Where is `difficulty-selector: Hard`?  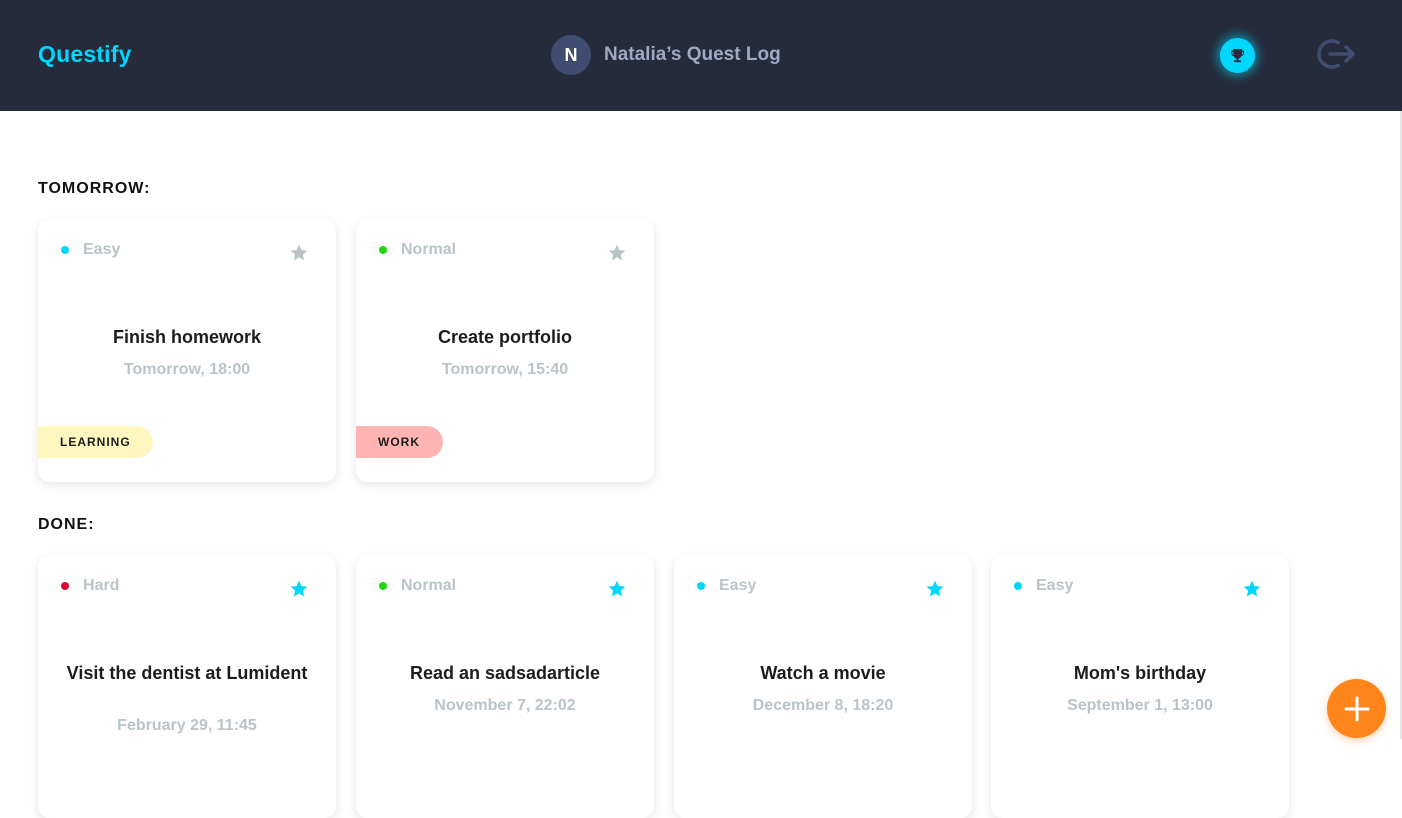 difficulty-selector: Hard is located at coordinates (90, 586).